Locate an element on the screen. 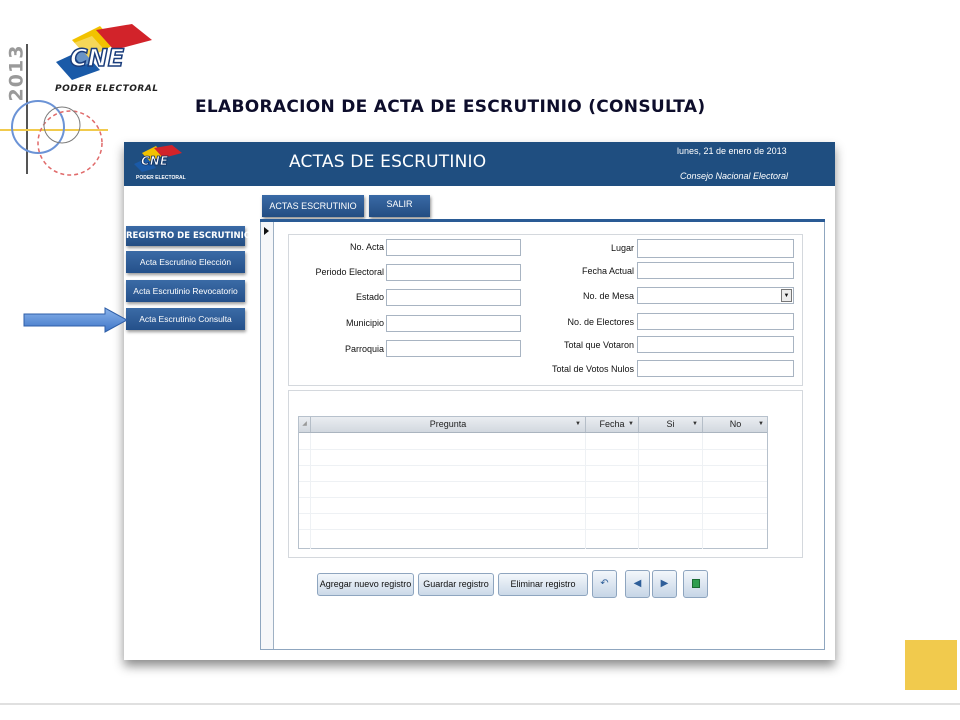 The width and height of the screenshot is (960, 720). app-title: ACTAS DE ESCRUTINIO is located at coordinates (388, 162).